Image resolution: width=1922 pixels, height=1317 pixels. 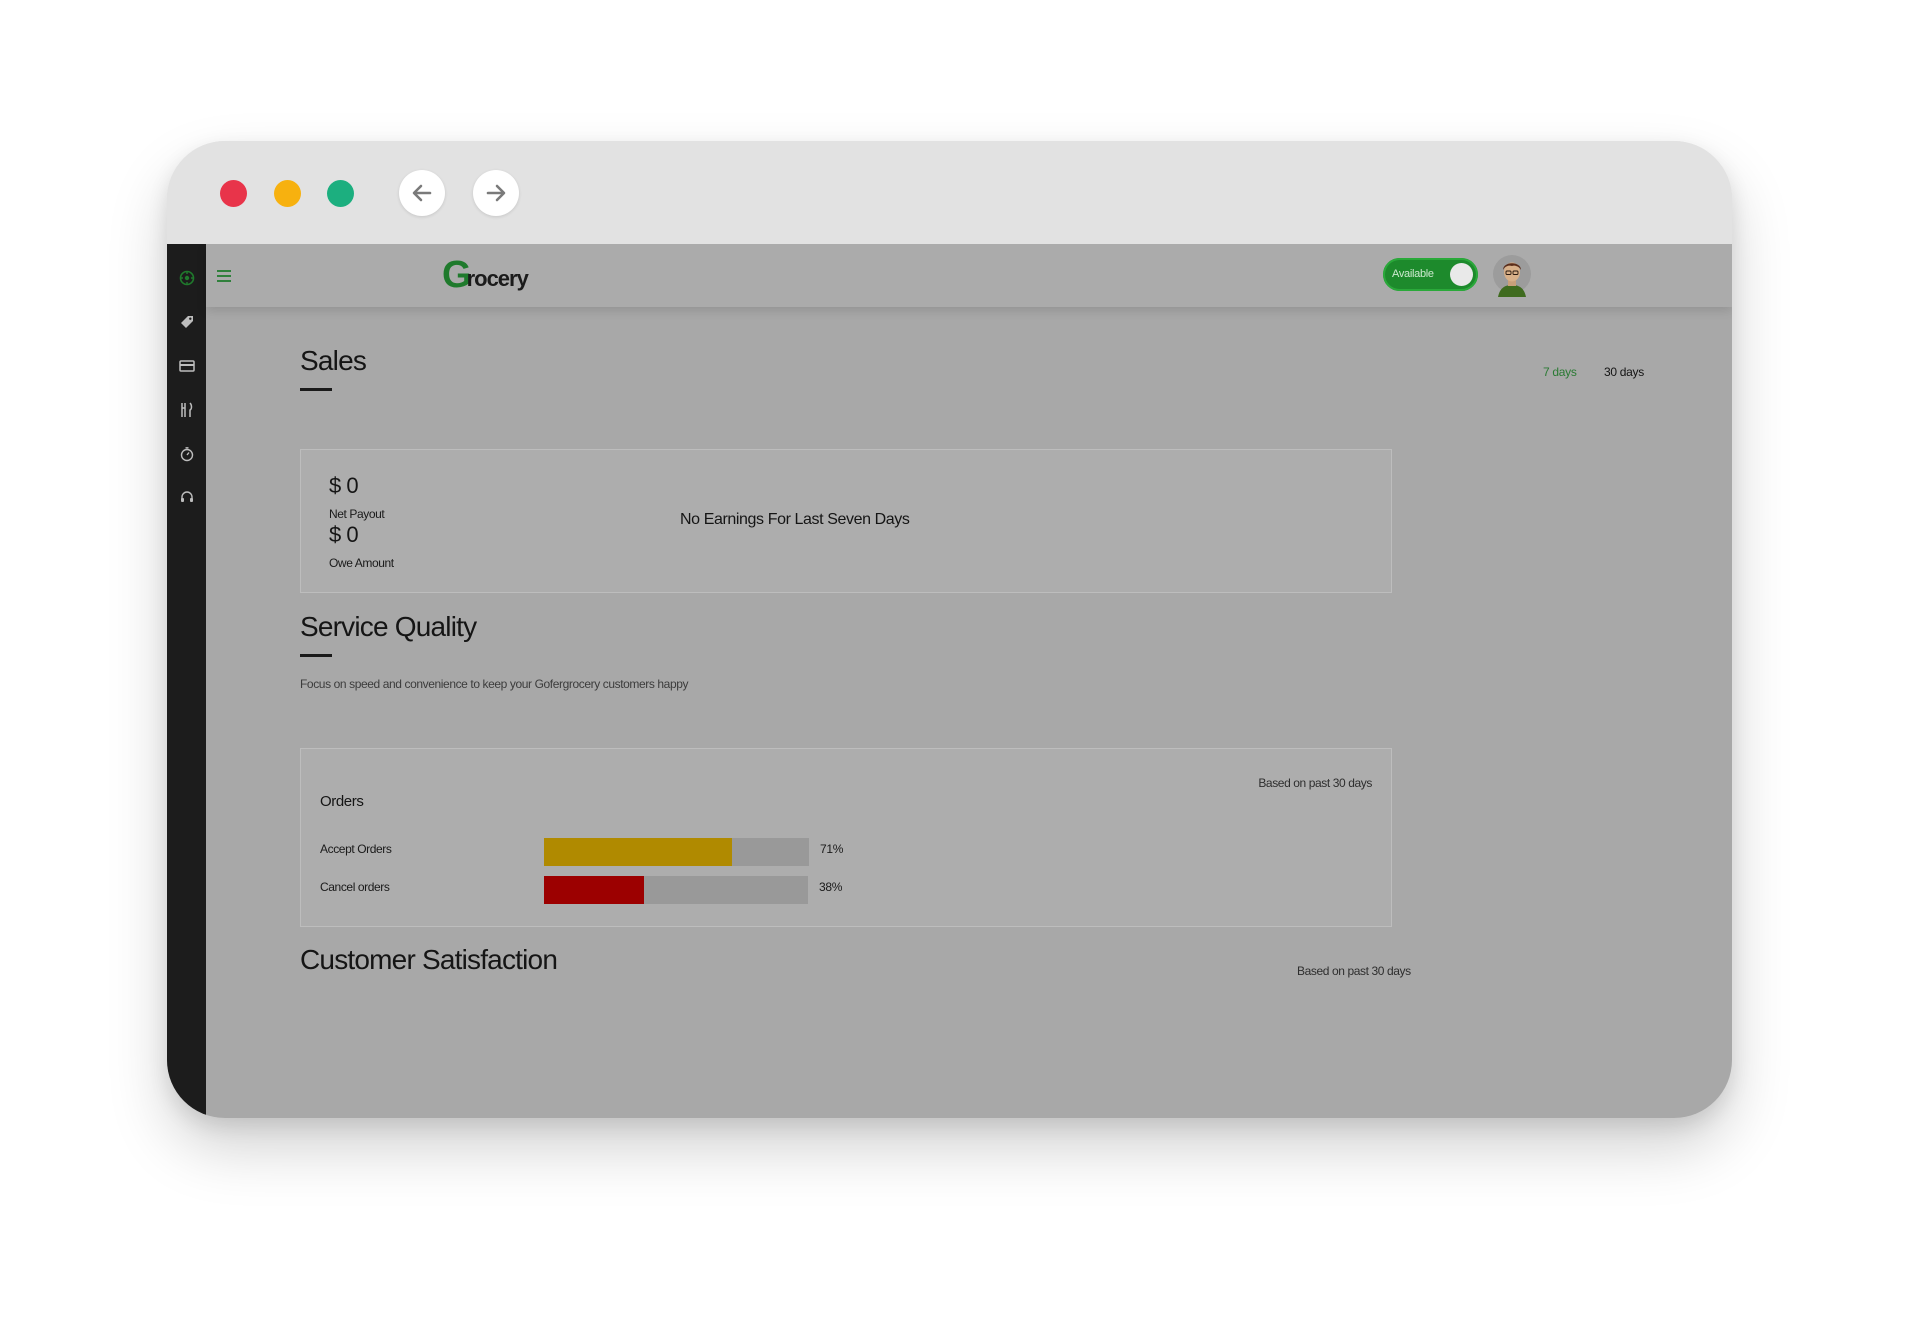 I want to click on accept-orders-label: Accept Orders, so click(x=356, y=849).